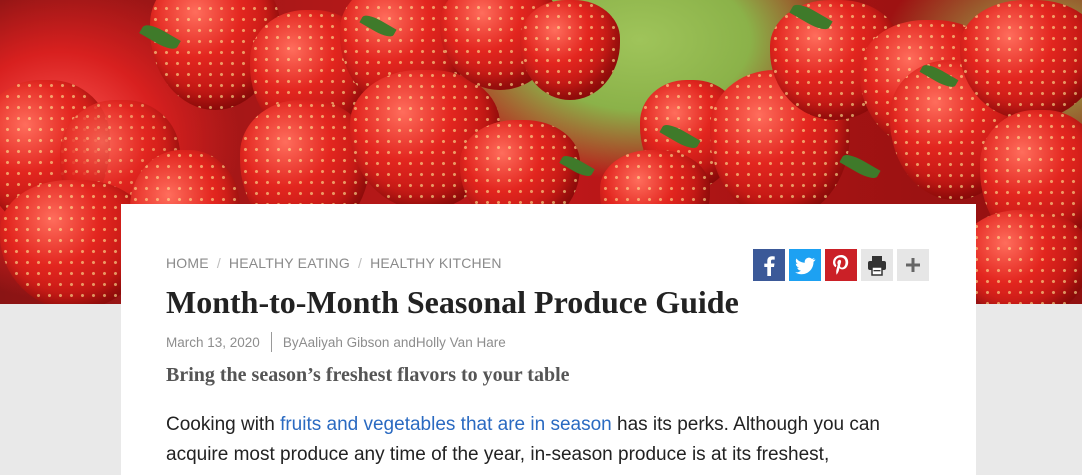  Describe the element at coordinates (271, 342) in the screenshot. I see `meta-divider` at that location.